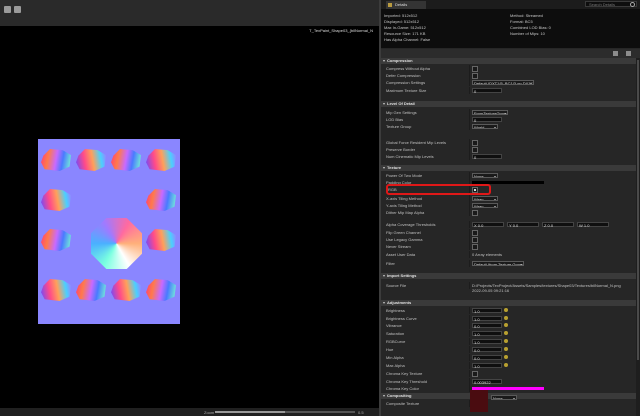  I want to click on property-value: 0 Array elements, so click(487, 254).